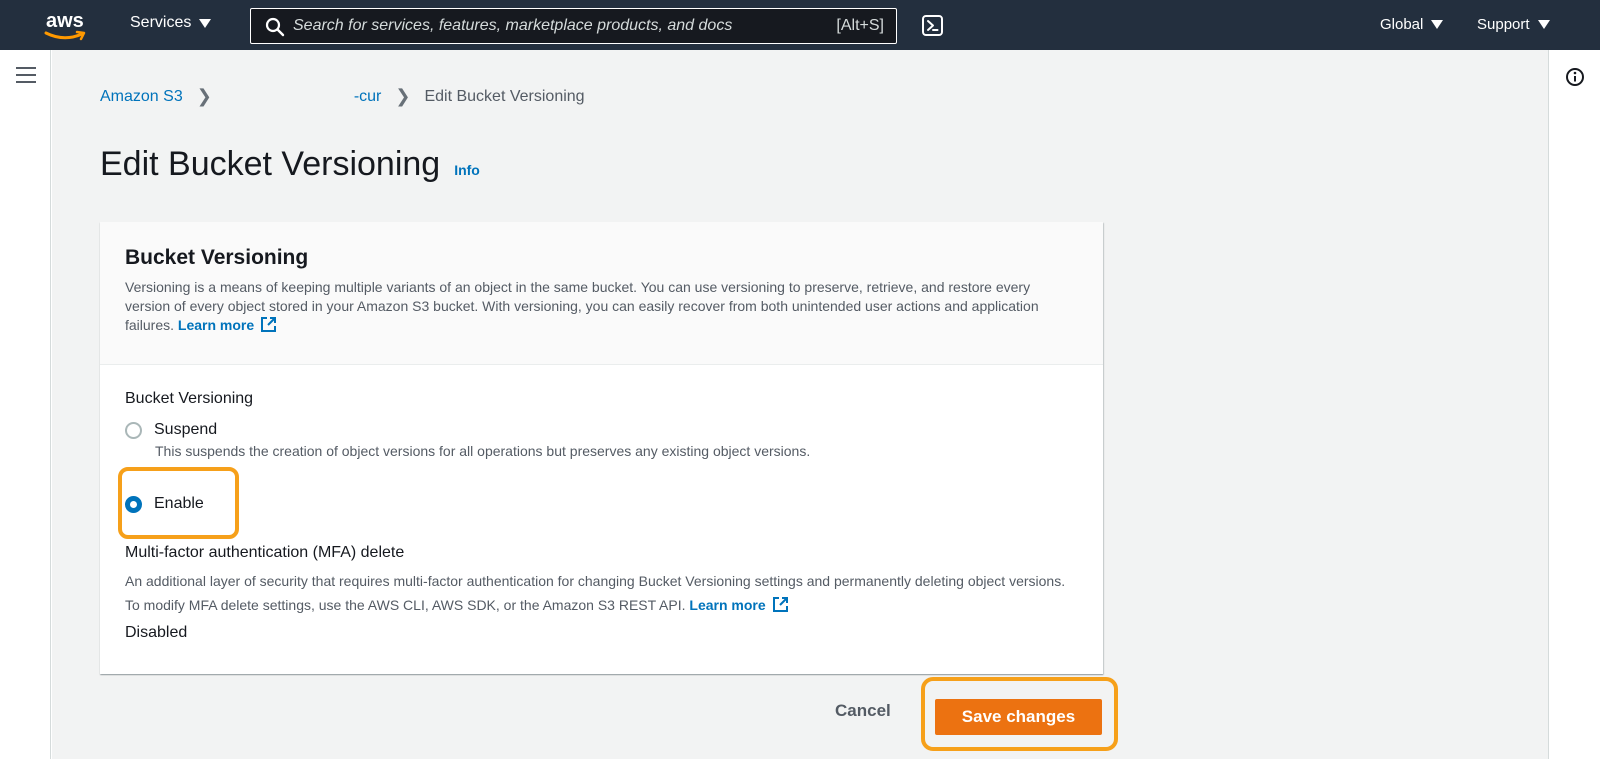  Describe the element at coordinates (860, 25) in the screenshot. I see `search-shortcut: [Alt+S]` at that location.